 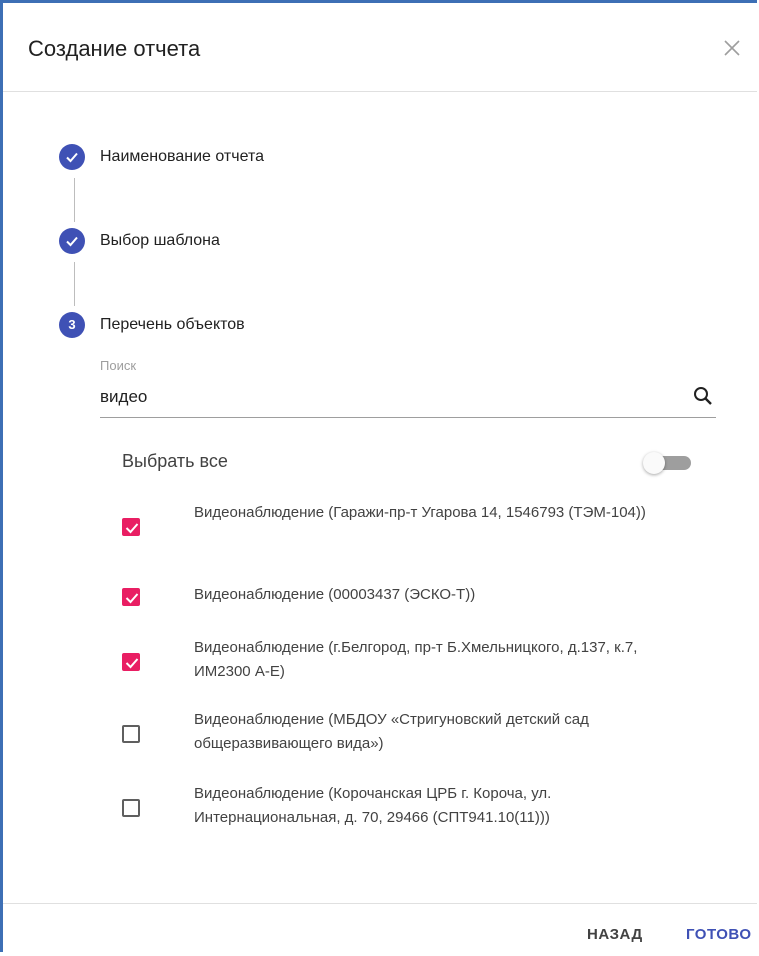 What do you see at coordinates (394, 397) in the screenshot?
I see `search-input` at bounding box center [394, 397].